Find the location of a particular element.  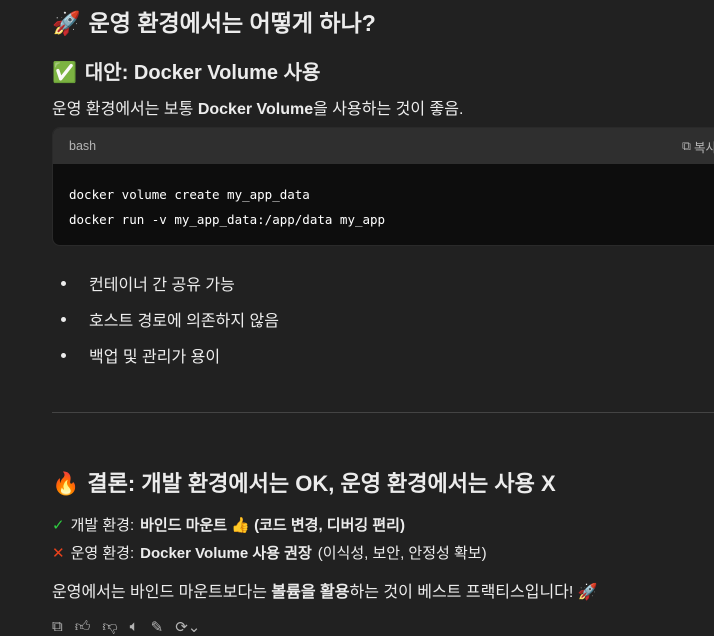

code-header: bash ⧉복사 is located at coordinates (383, 146).